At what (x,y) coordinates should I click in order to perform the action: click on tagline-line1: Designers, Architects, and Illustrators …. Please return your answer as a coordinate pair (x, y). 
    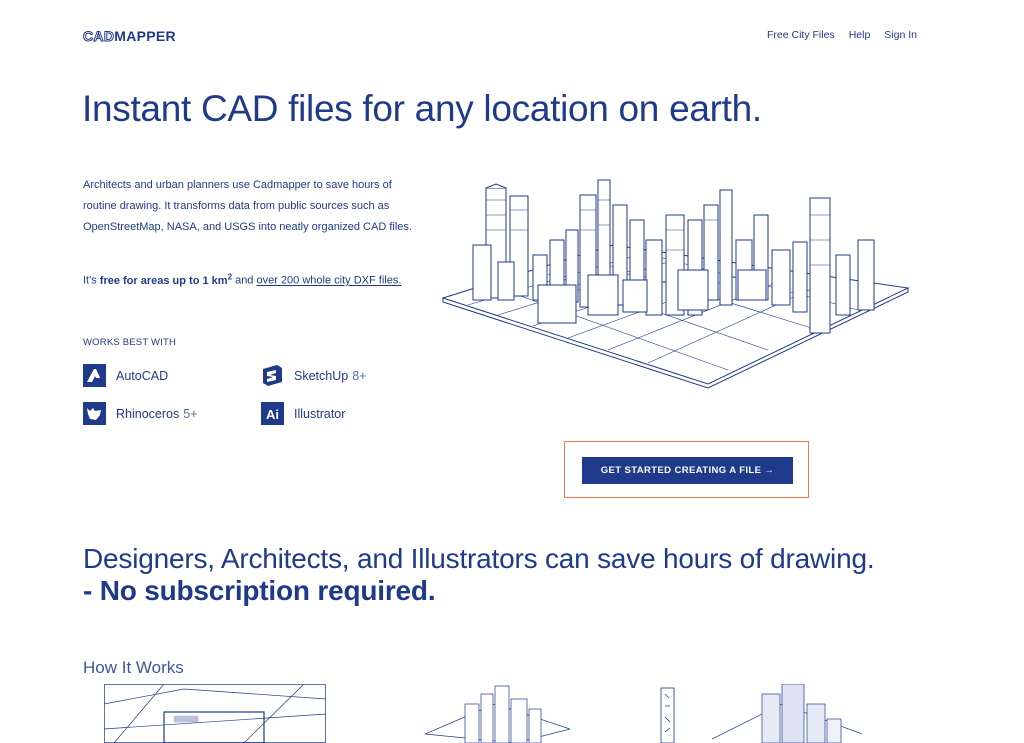
    Looking at the image, I should click on (479, 558).